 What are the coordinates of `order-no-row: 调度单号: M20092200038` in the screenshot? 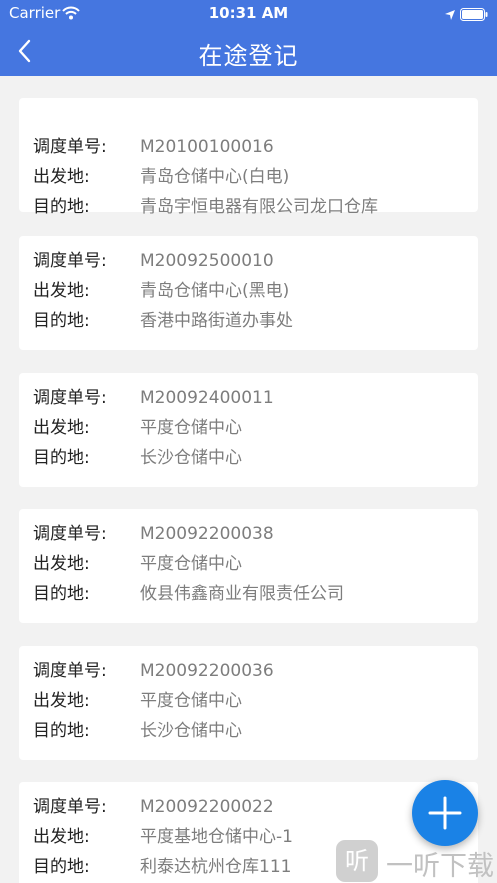 It's located at (153, 534).